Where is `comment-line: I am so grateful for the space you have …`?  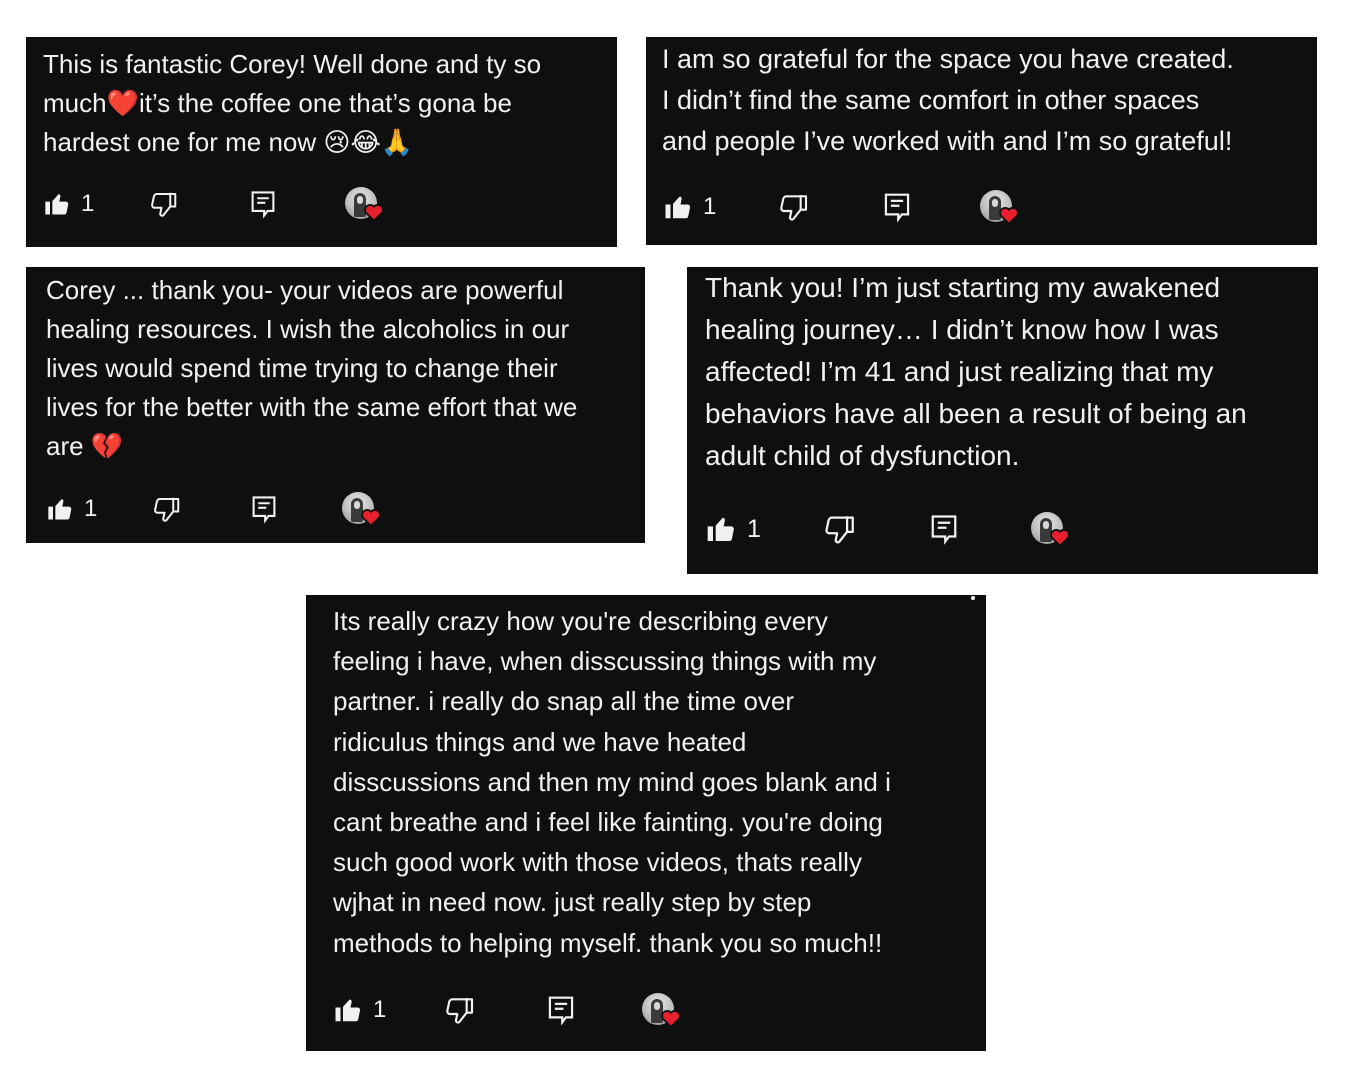
comment-line: I am so grateful for the space you have … is located at coordinates (948, 59).